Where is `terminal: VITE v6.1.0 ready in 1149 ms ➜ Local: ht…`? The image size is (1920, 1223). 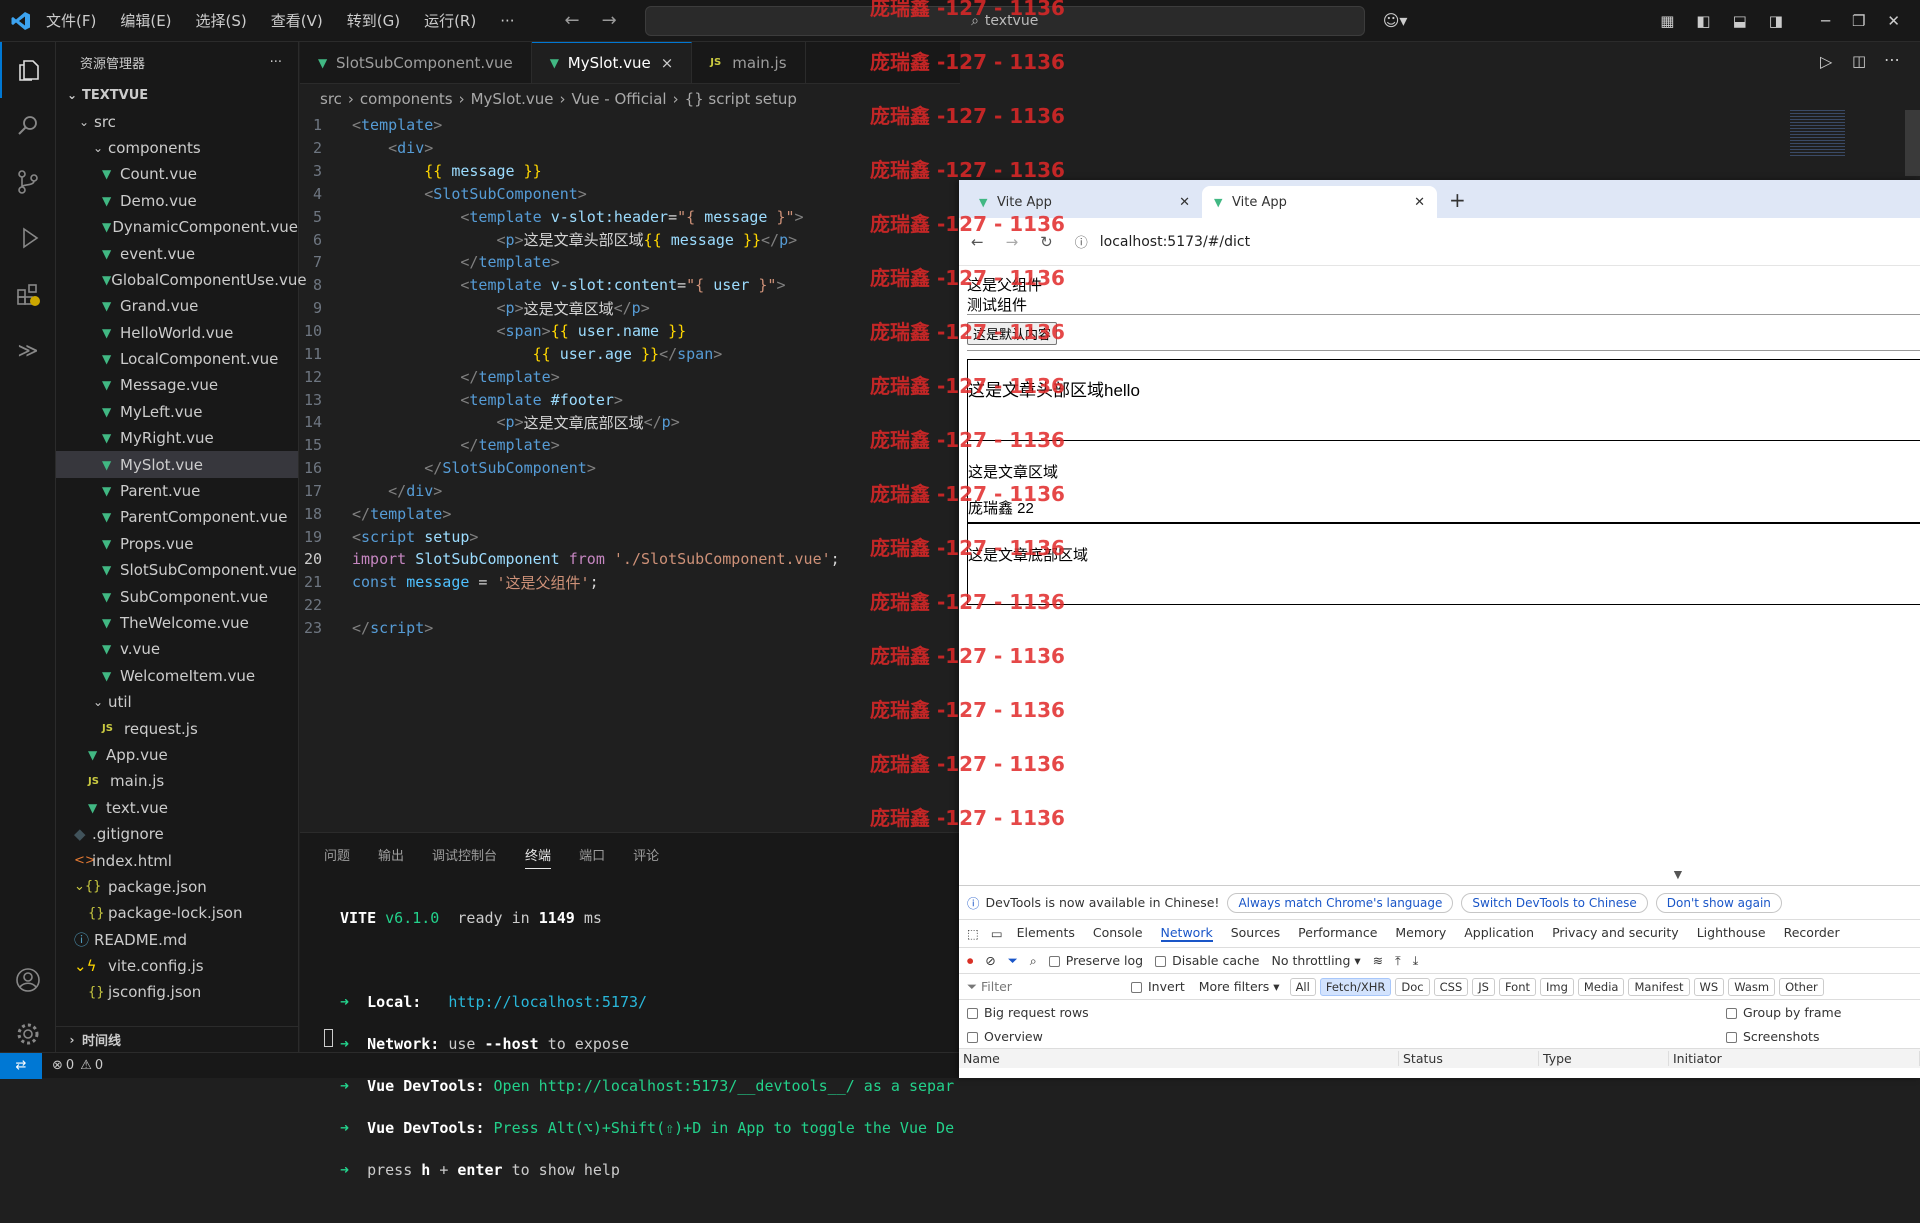 terminal: VITE v6.1.0 ready in 1149 ms ➜ Local: ht… is located at coordinates (630, 1046).